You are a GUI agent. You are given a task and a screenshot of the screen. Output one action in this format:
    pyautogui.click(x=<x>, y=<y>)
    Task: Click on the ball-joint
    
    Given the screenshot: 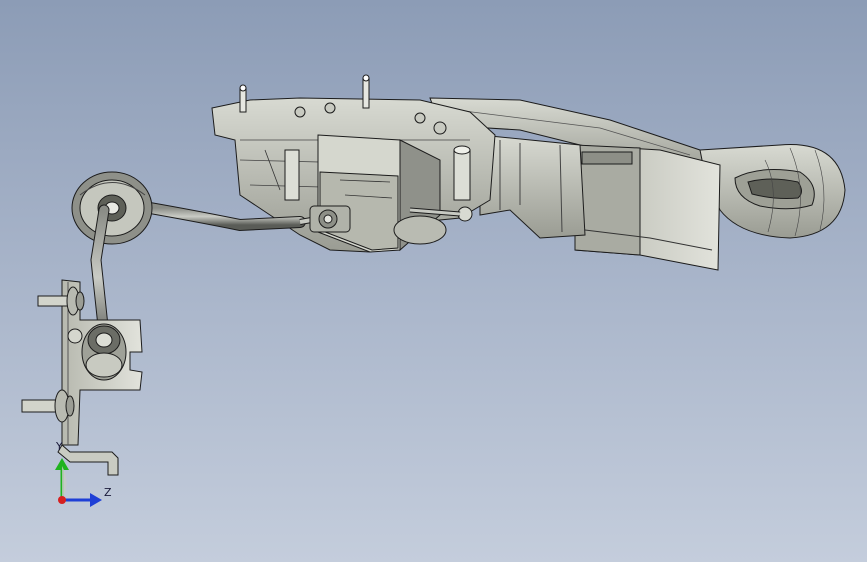 What is the action you would take?
    pyautogui.click(x=104, y=352)
    